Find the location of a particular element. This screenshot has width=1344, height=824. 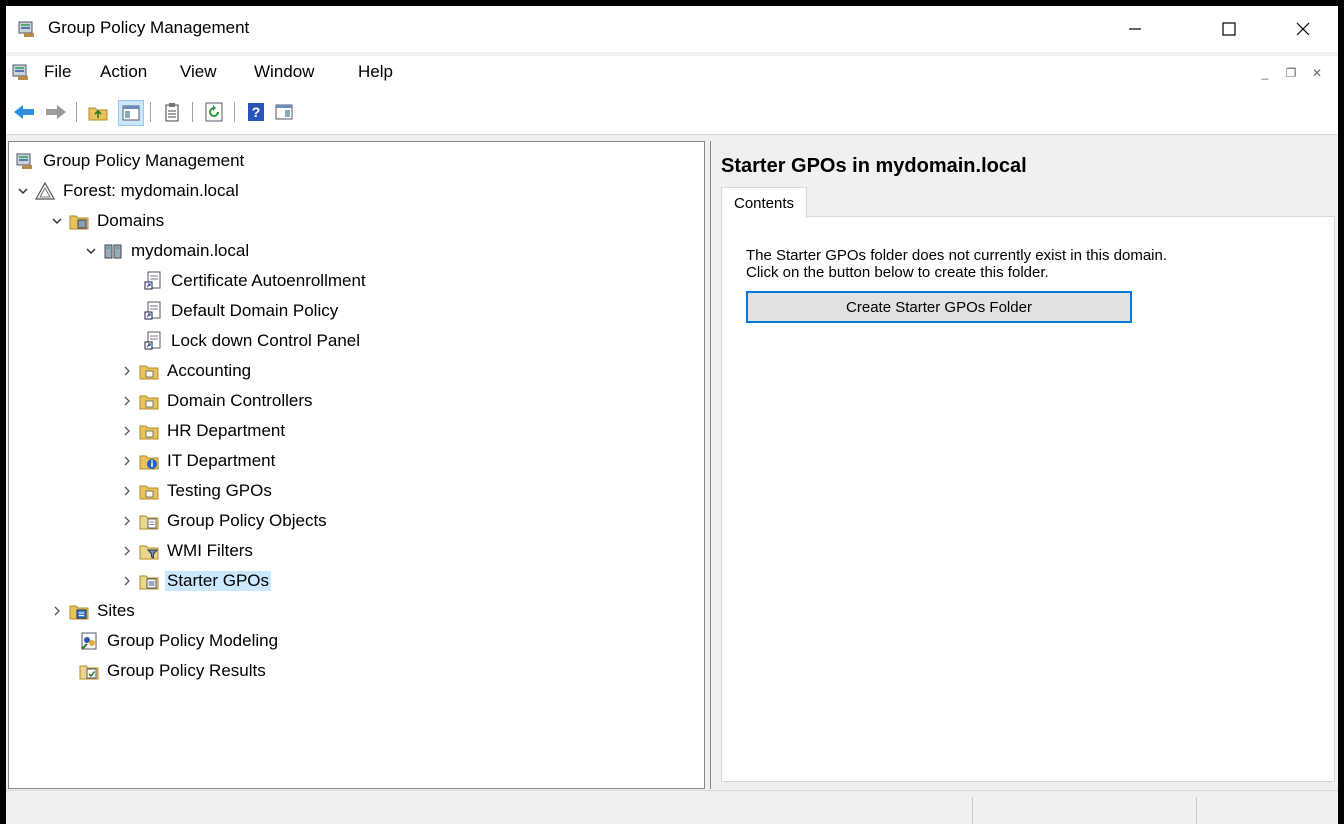

wmi-filter-folder-icon is located at coordinates (149, 551).